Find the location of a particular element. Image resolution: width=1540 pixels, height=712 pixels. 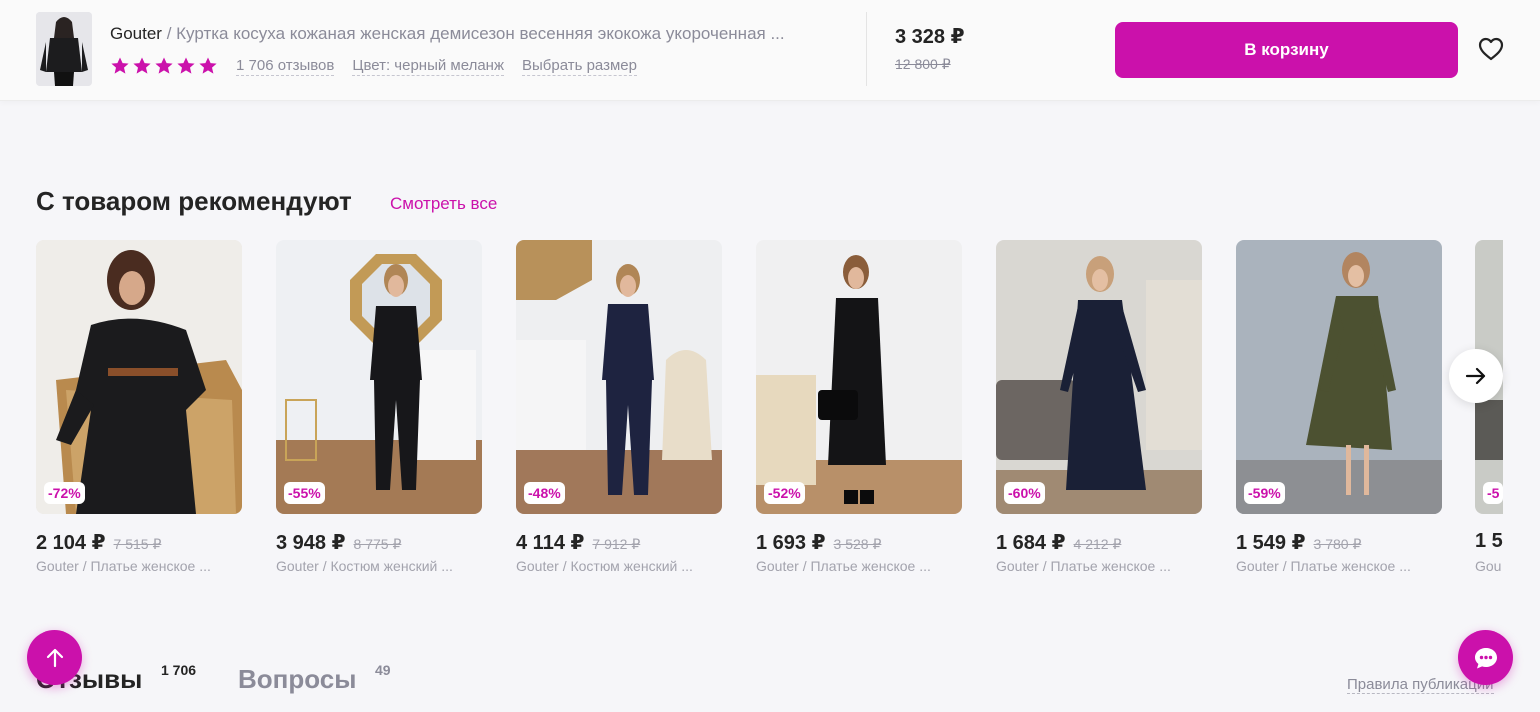

product-thumbnail is located at coordinates (64, 49).